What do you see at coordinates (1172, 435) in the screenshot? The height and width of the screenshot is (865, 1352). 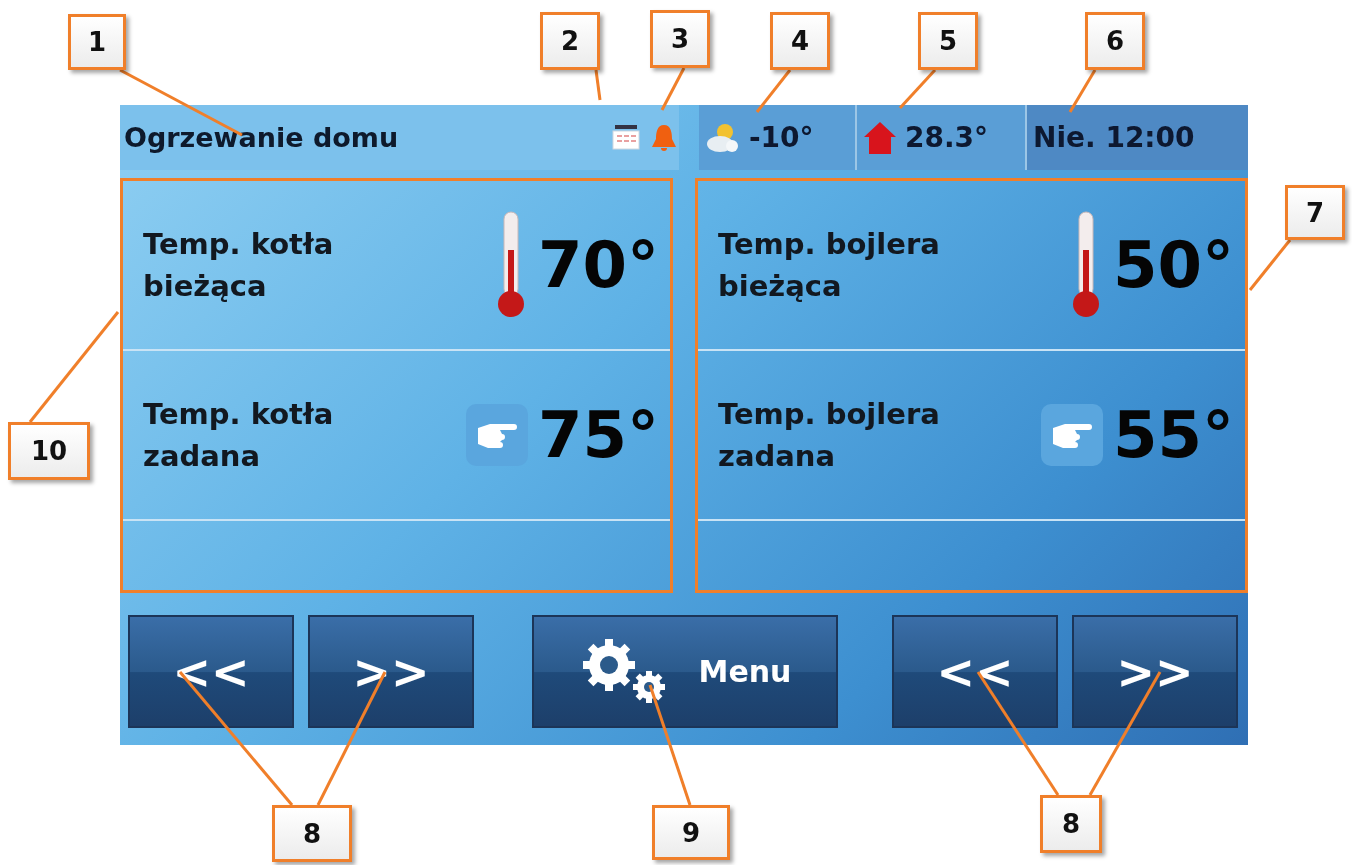 I see `temperature-value: 55°` at bounding box center [1172, 435].